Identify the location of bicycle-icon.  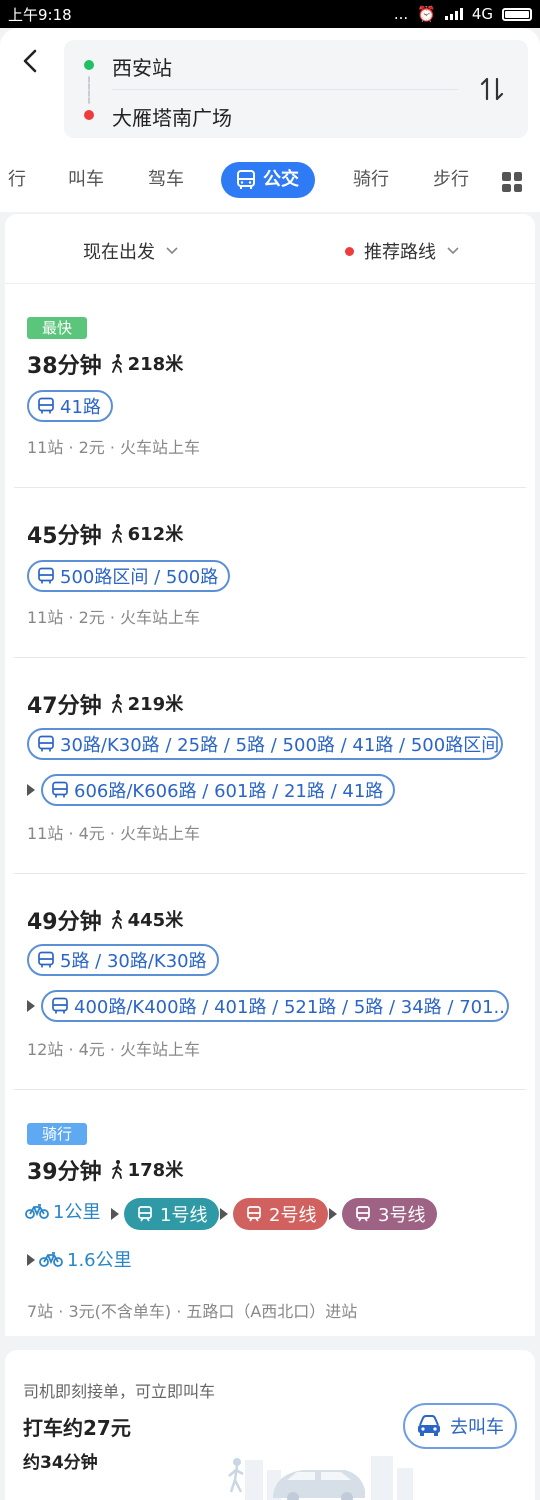
(51, 1259).